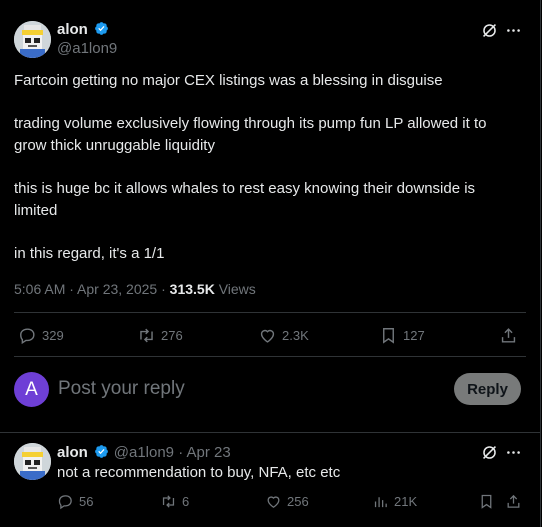 The width and height of the screenshot is (542, 527). I want to click on author-handle: @a1lon9, so click(87, 48).